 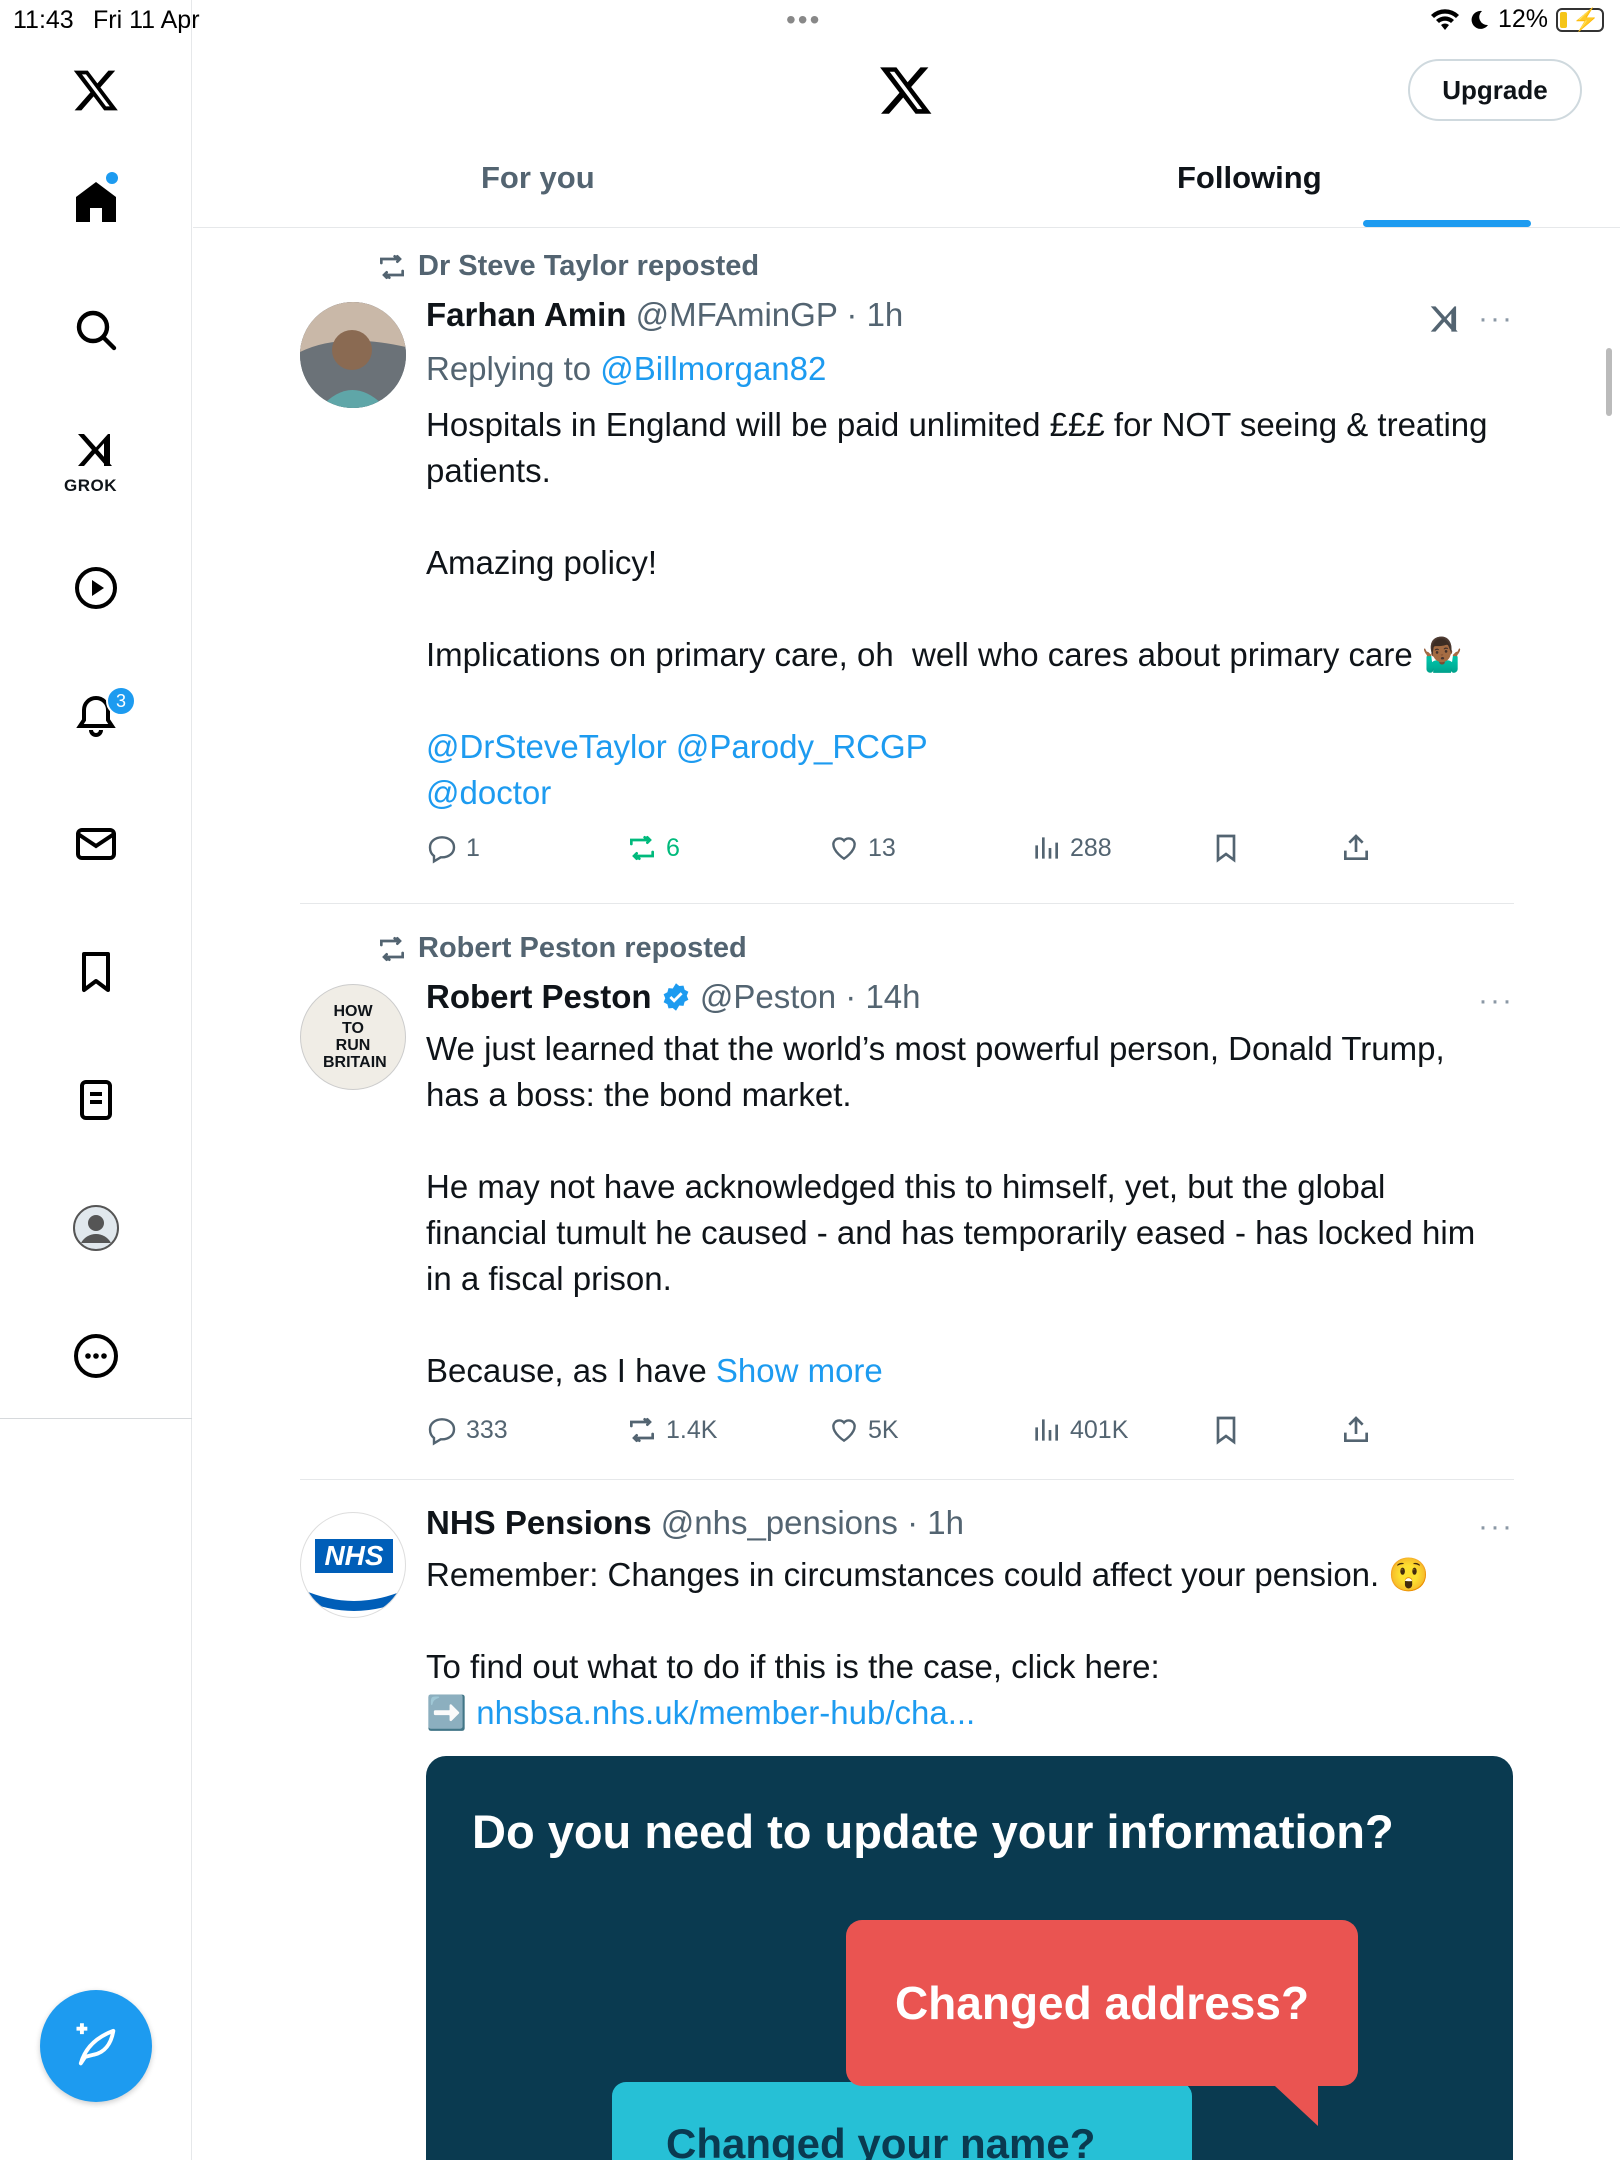 What do you see at coordinates (1046, 1430) in the screenshot?
I see `views-chart-icon` at bounding box center [1046, 1430].